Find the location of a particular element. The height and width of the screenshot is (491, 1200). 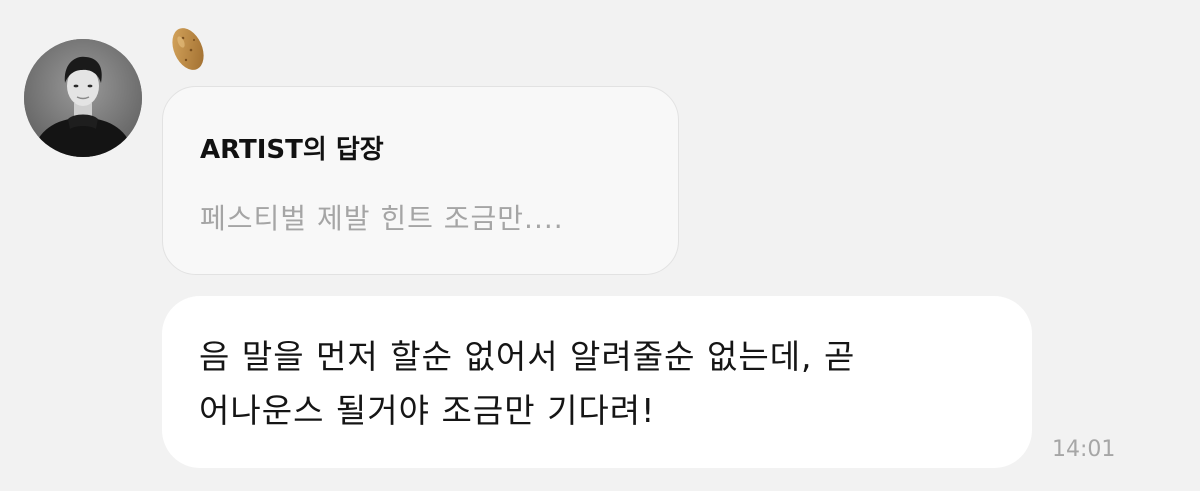

potato-emoji-icon is located at coordinates (188, 49).